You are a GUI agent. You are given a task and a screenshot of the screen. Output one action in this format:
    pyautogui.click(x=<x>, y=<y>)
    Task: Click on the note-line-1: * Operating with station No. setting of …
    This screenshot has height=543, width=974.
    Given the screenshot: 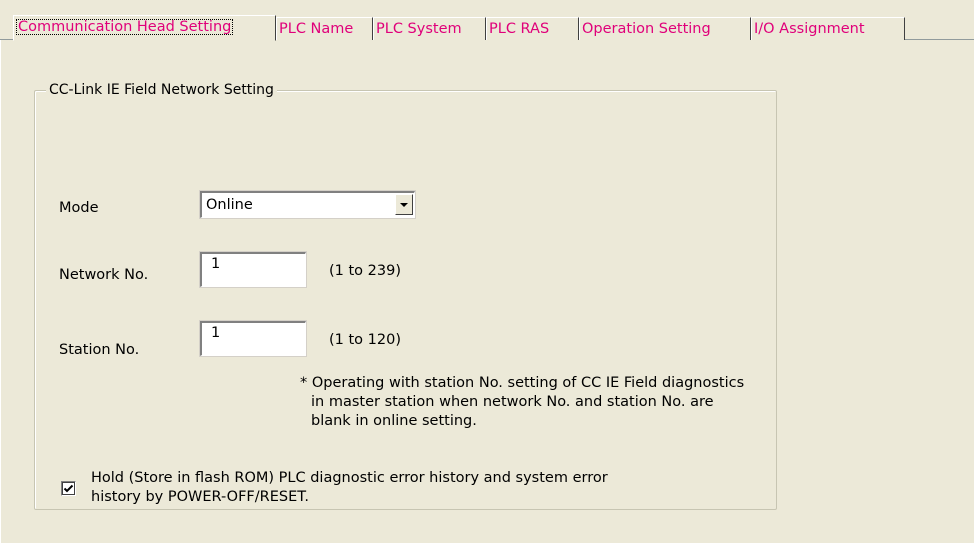 What is the action you would take?
    pyautogui.click(x=522, y=383)
    